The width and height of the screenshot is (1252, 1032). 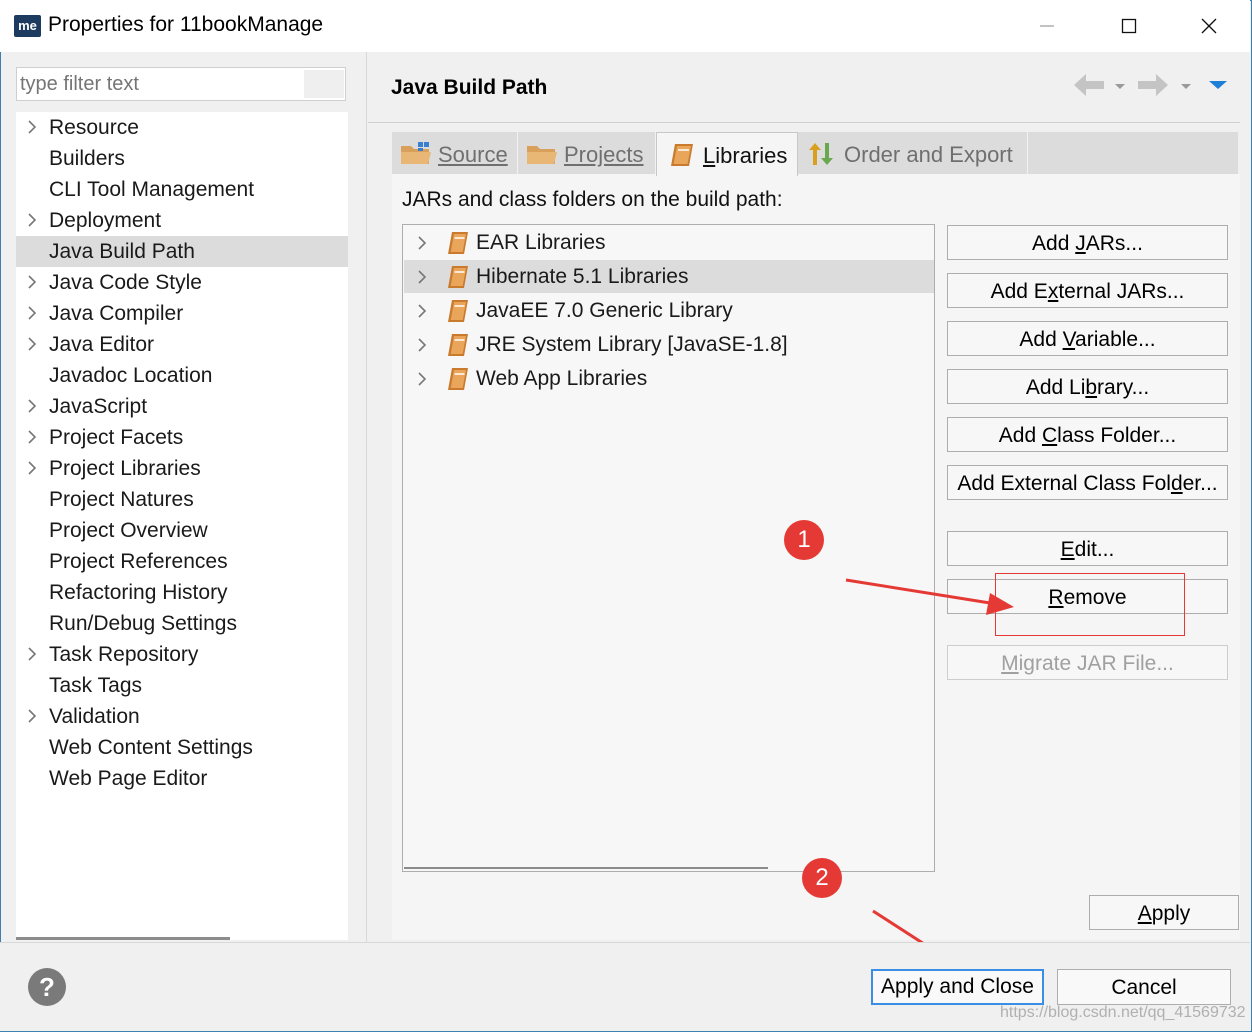 I want to click on back-button, so click(x=1089, y=85).